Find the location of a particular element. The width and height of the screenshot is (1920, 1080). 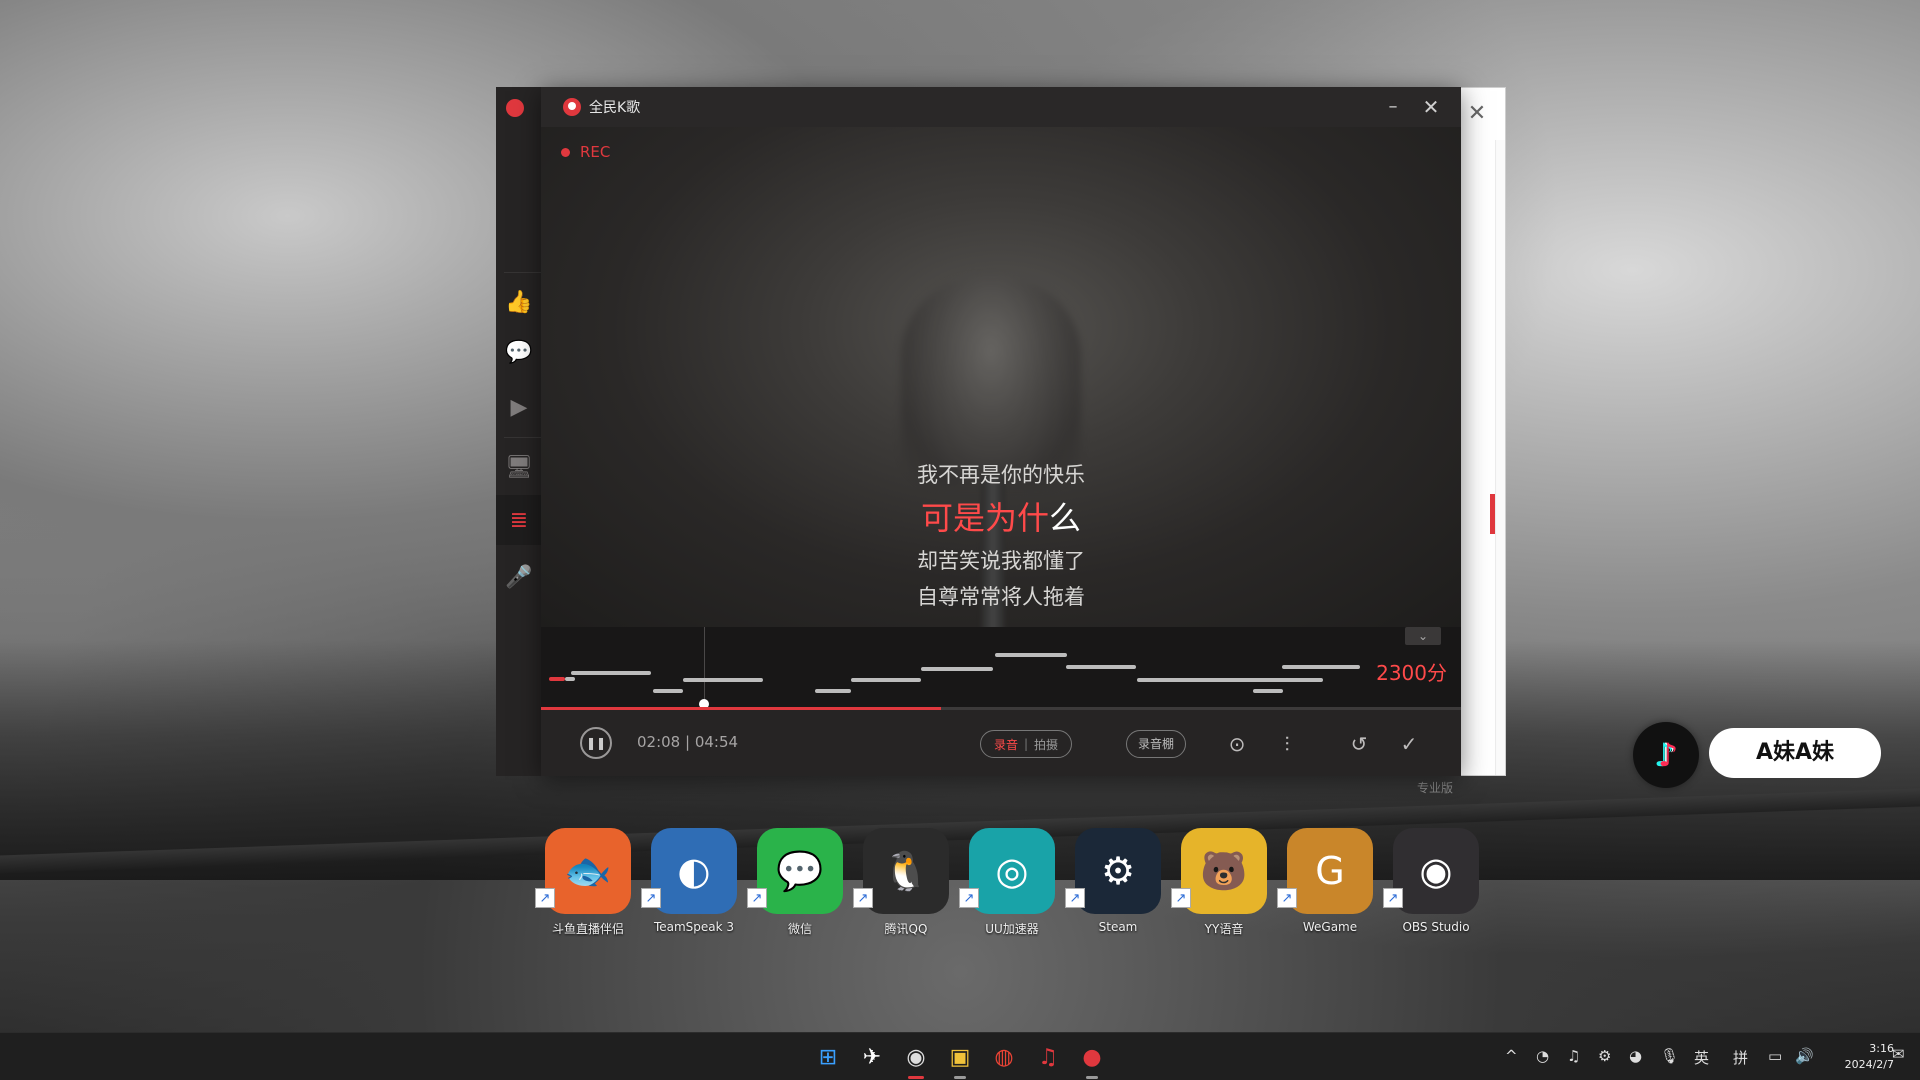

replay-icon: ↺ is located at coordinates (1359, 744).